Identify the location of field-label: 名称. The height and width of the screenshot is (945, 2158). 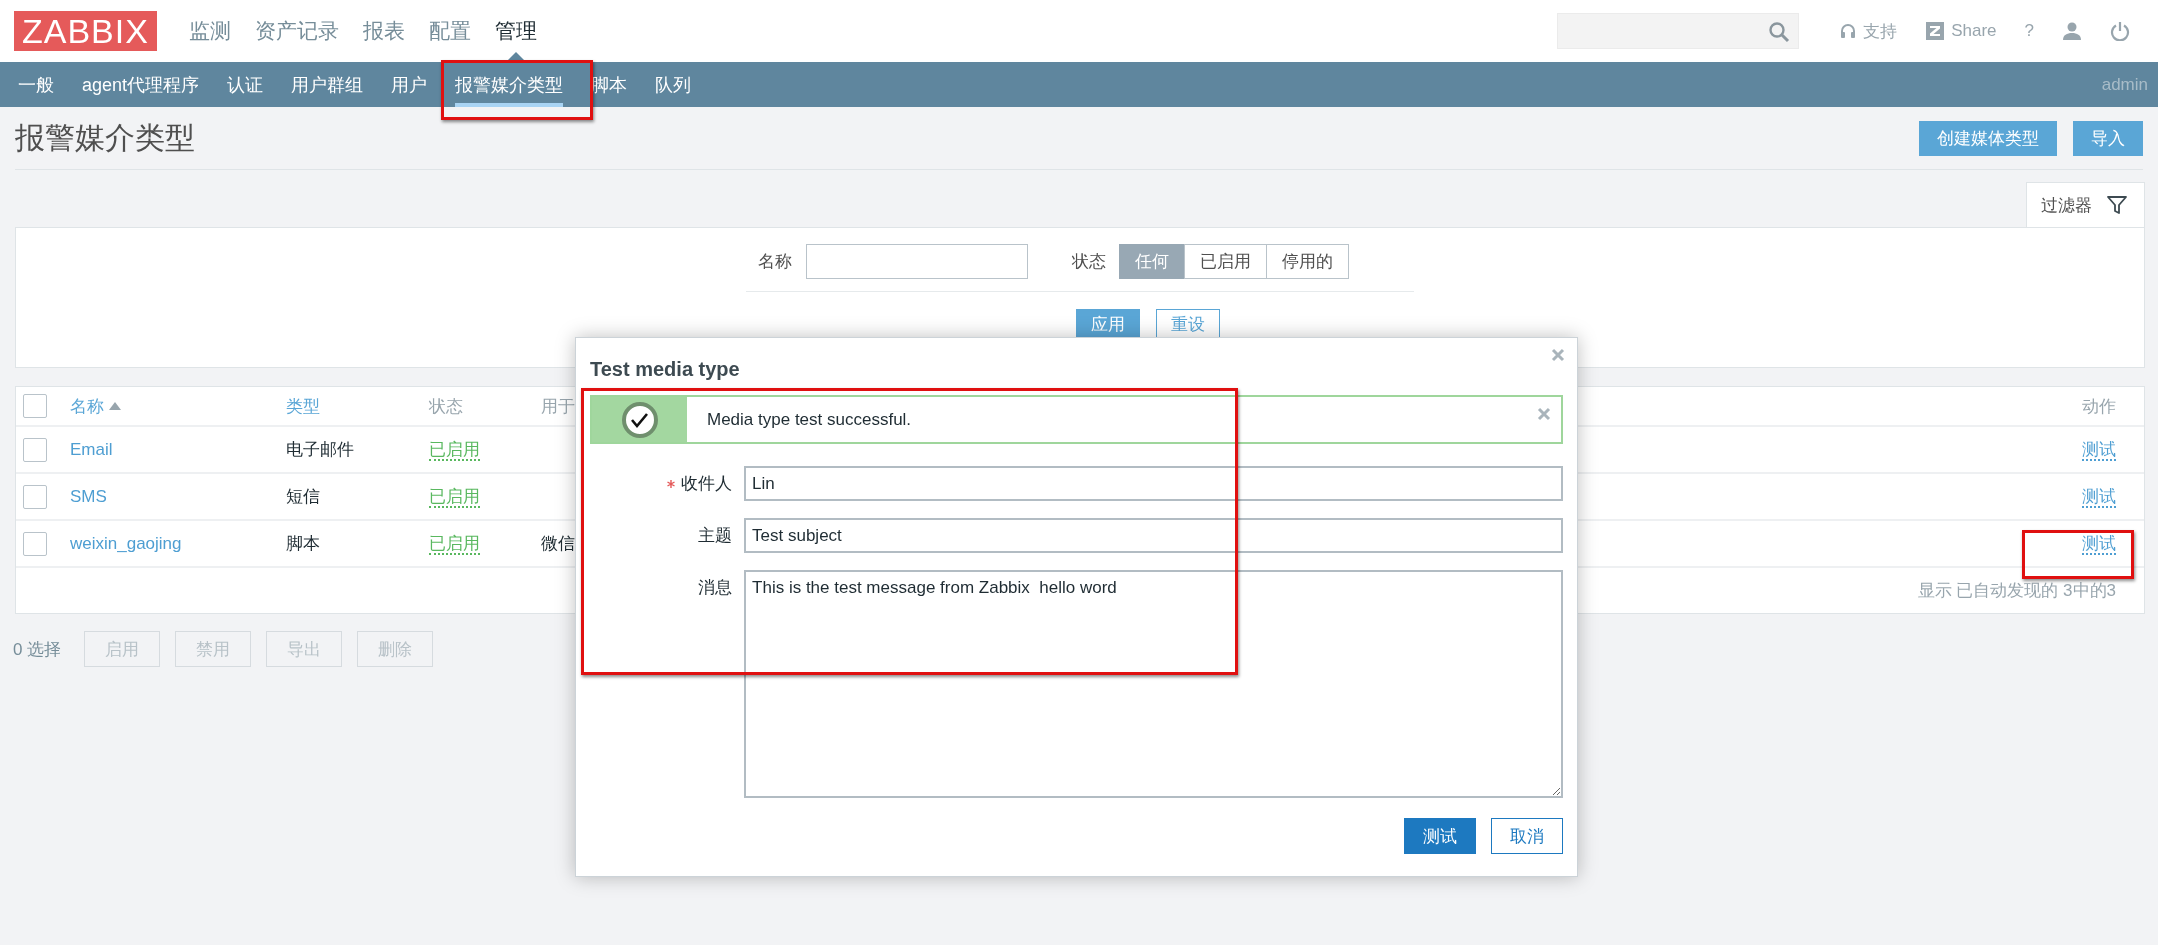
(775, 262).